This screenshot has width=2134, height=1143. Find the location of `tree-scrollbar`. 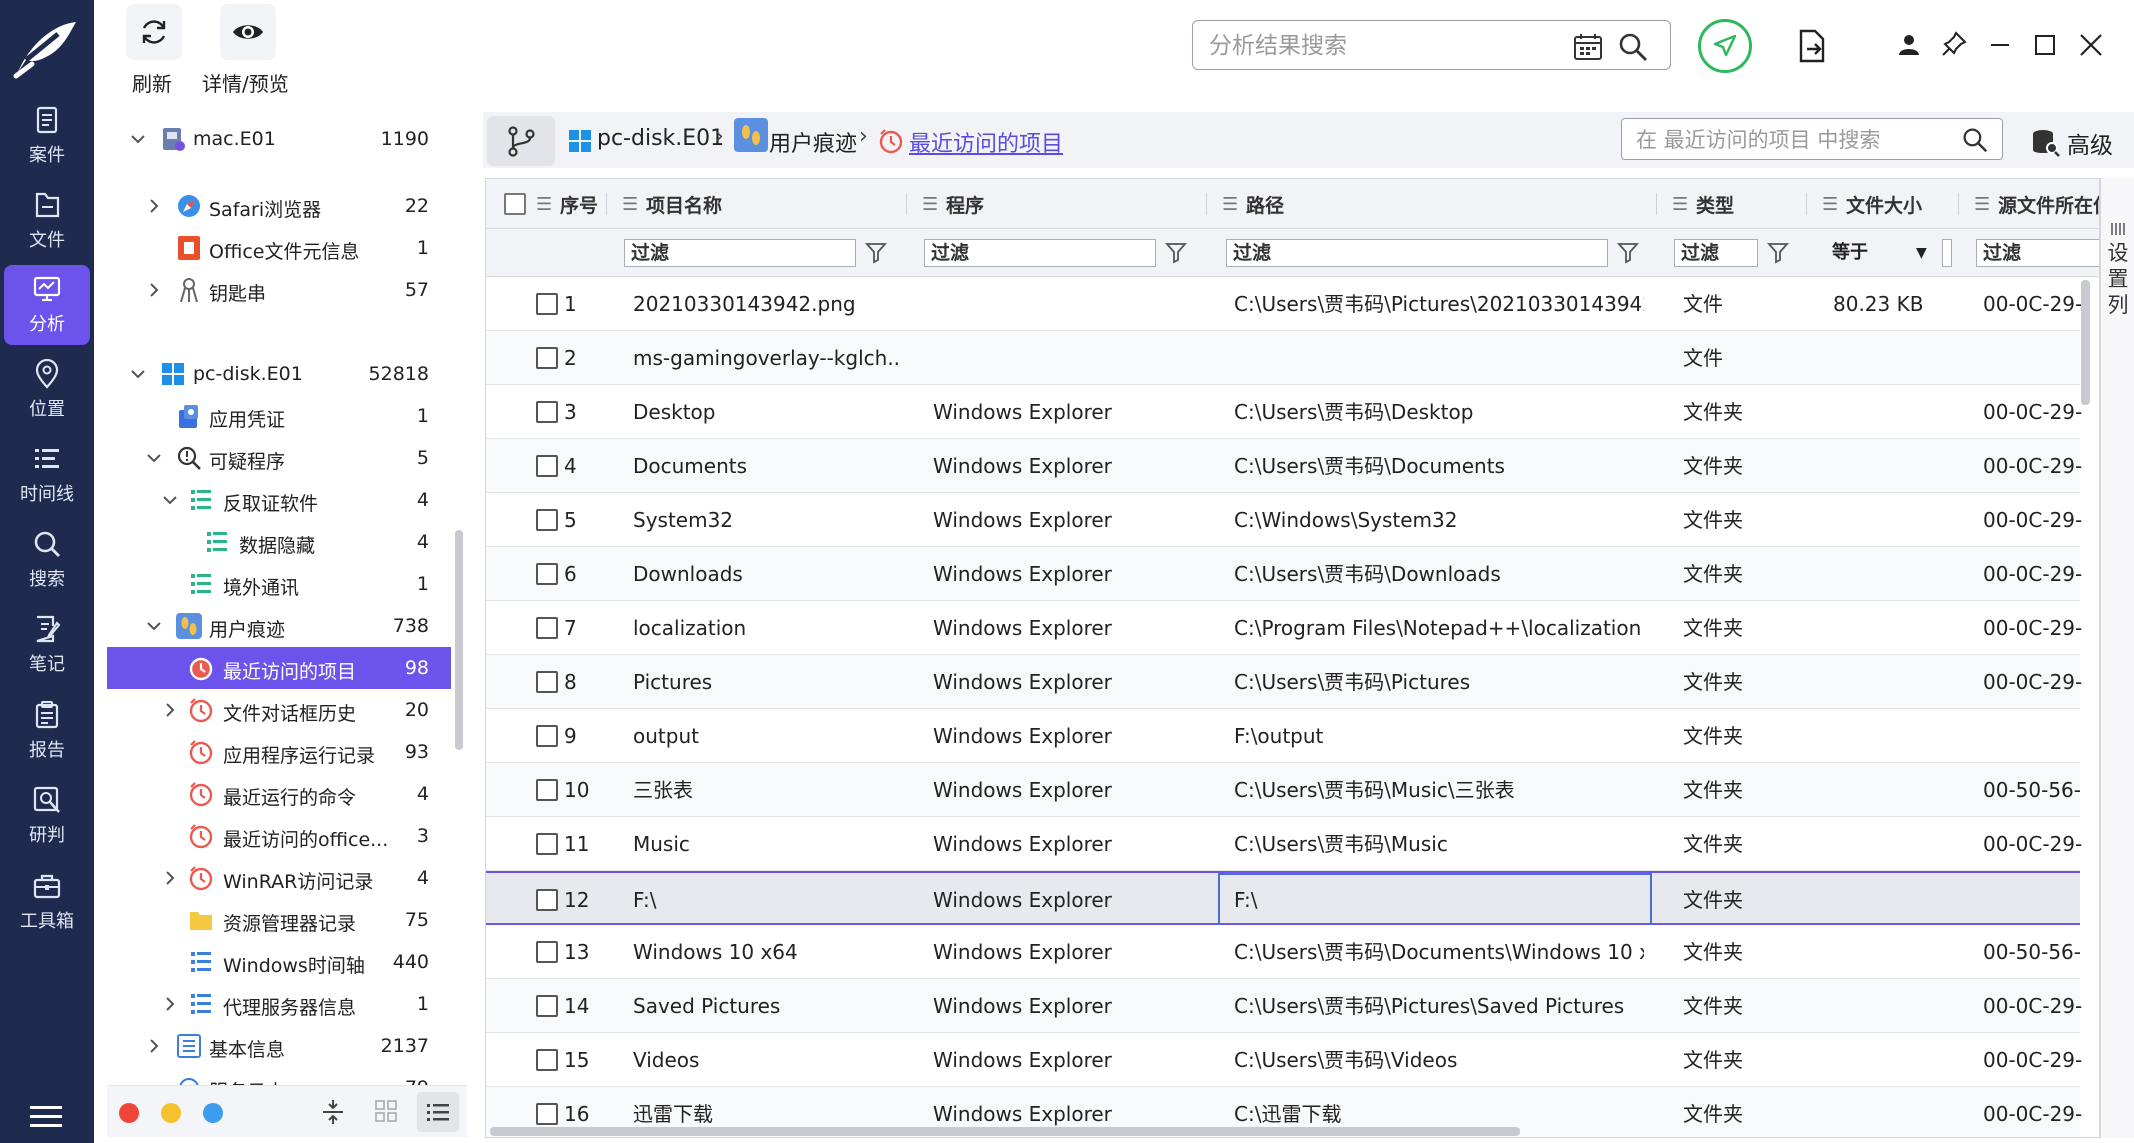

tree-scrollbar is located at coordinates (459, 640).